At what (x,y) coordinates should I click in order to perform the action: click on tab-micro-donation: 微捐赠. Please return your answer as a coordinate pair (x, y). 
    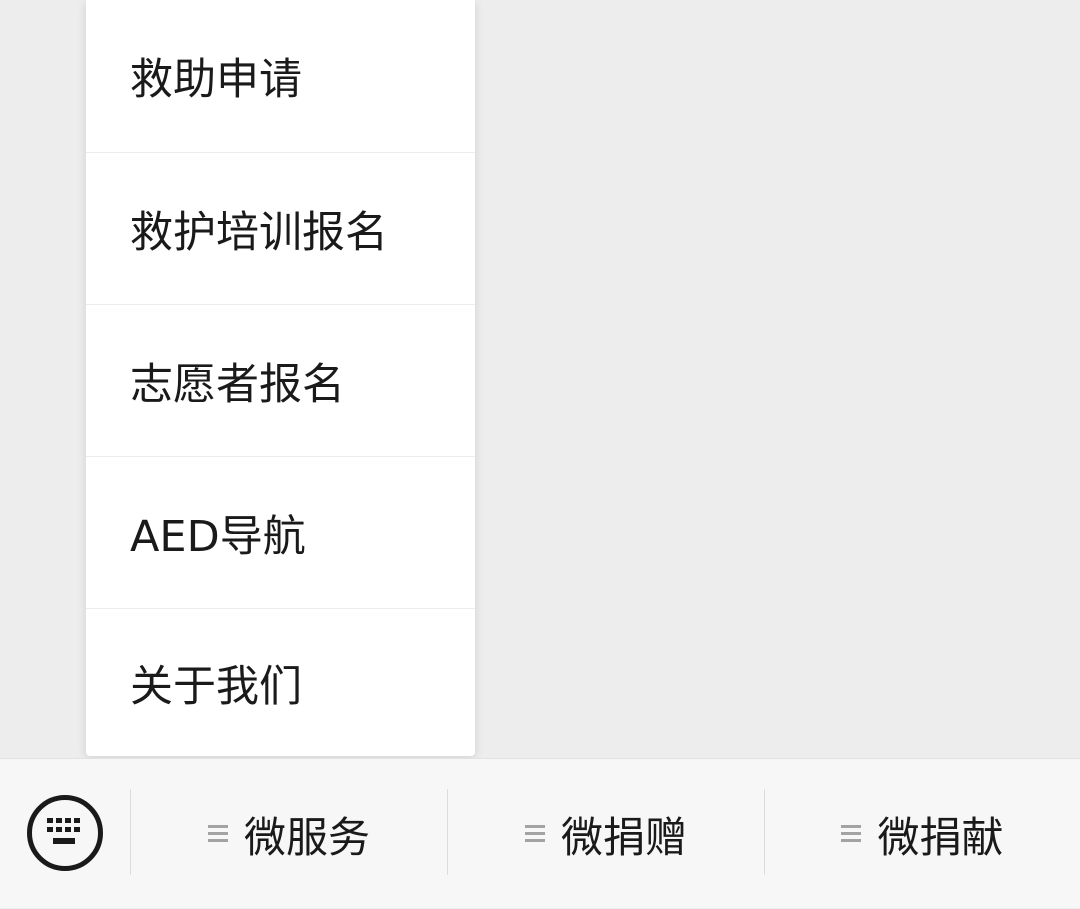
    Looking at the image, I should click on (606, 834).